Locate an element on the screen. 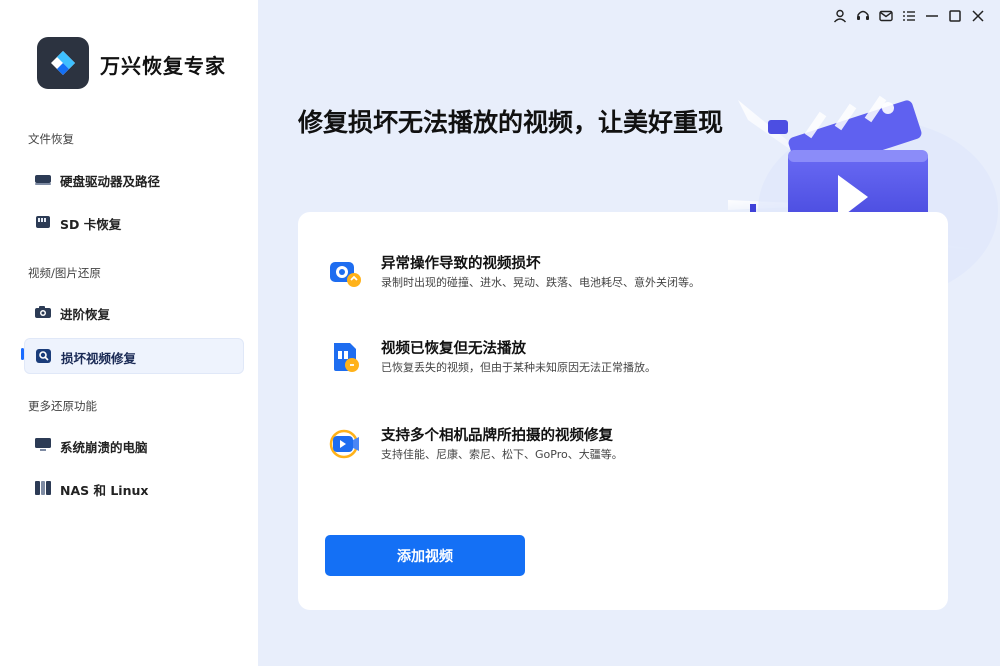  video-file-icon is located at coordinates (346, 357).